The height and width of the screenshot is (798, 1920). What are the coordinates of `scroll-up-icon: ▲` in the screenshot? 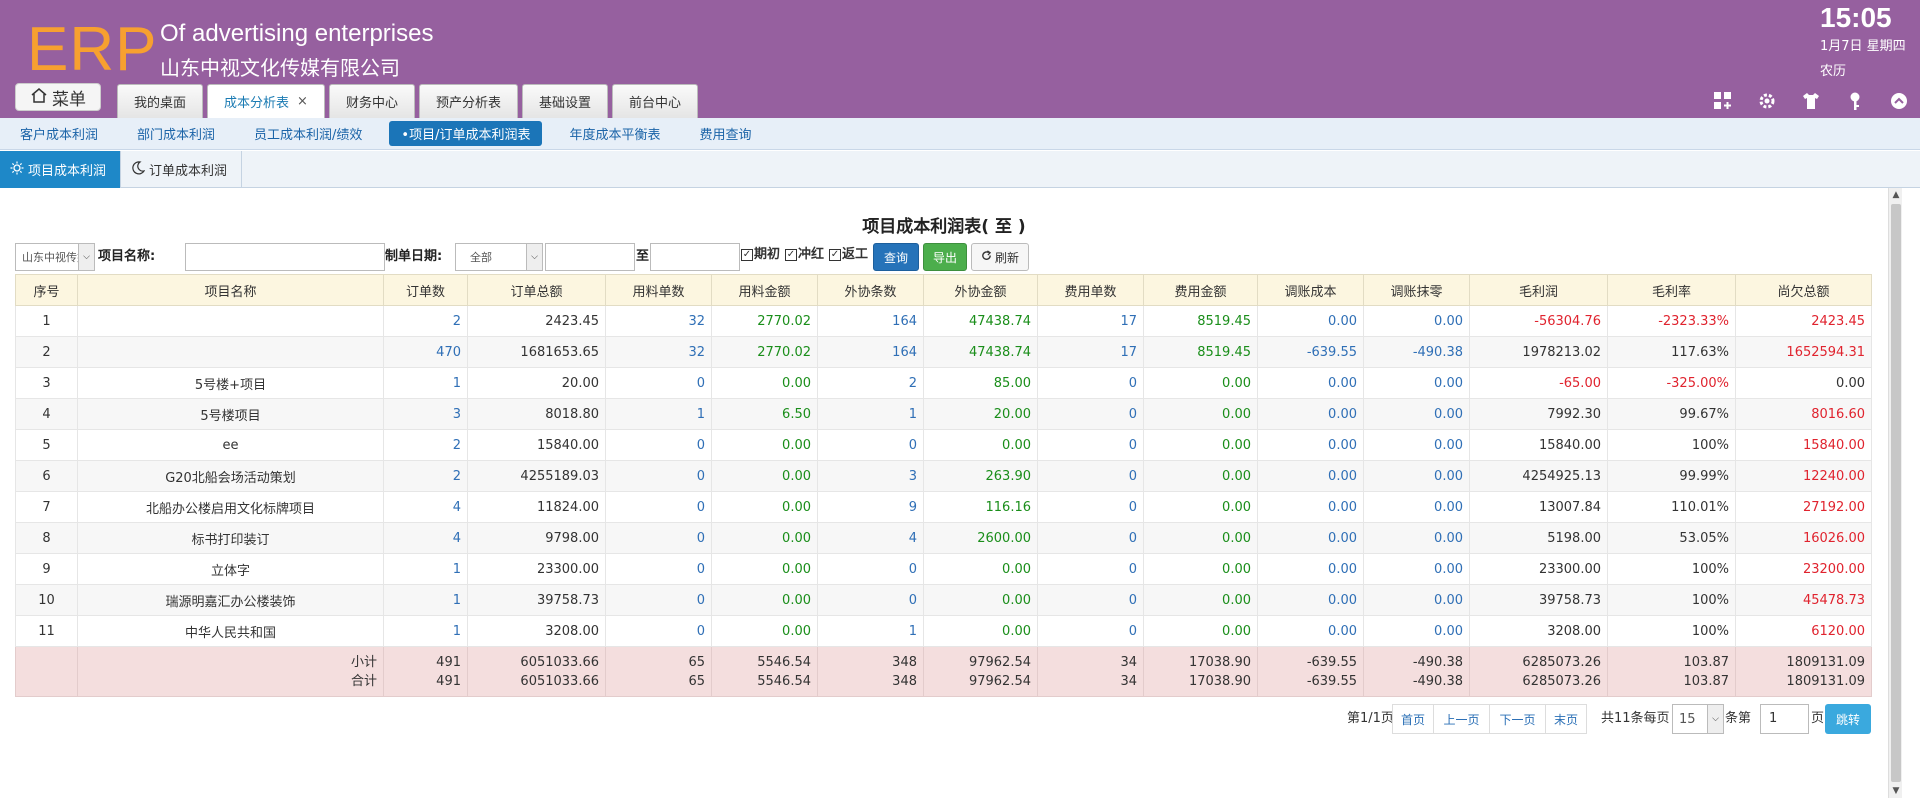 It's located at (1896, 195).